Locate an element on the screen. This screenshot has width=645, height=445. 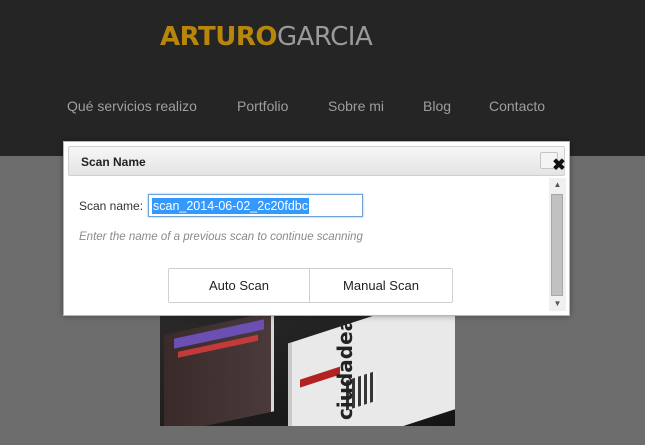
scan-button-group: Auto Scan Manual Scan is located at coordinates (310, 285).